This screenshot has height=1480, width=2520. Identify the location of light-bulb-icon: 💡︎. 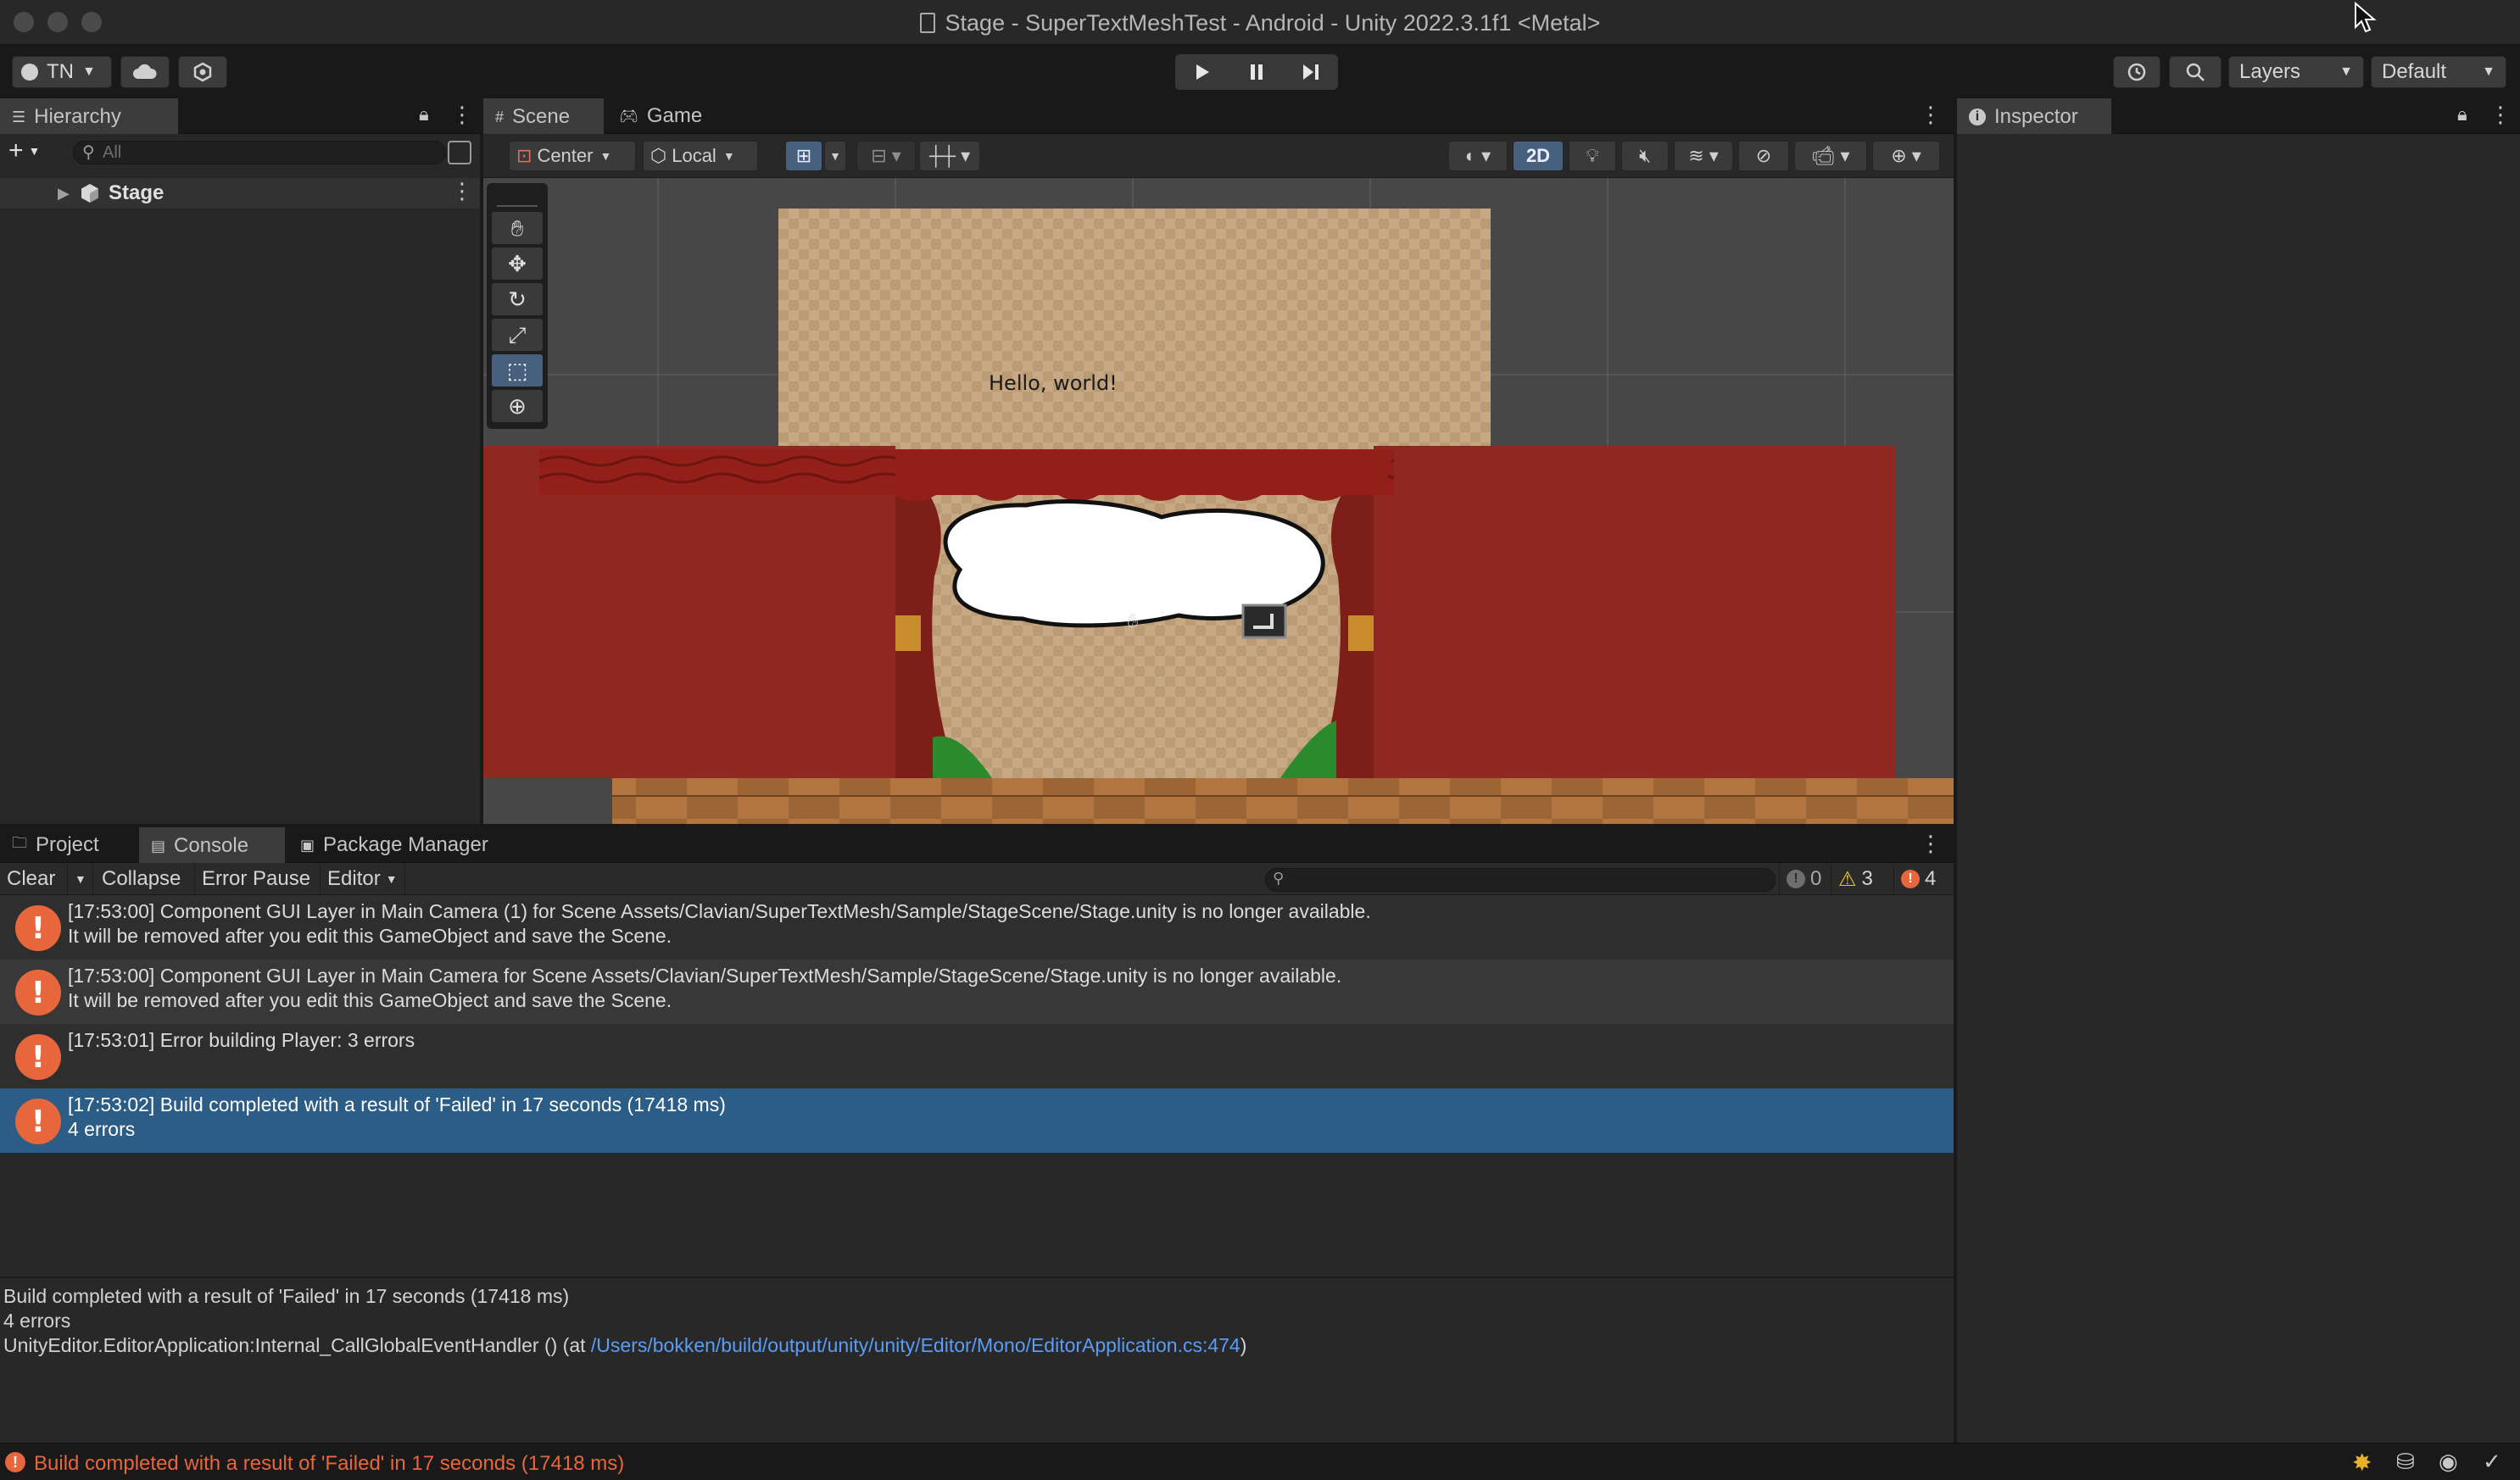
(1592, 155).